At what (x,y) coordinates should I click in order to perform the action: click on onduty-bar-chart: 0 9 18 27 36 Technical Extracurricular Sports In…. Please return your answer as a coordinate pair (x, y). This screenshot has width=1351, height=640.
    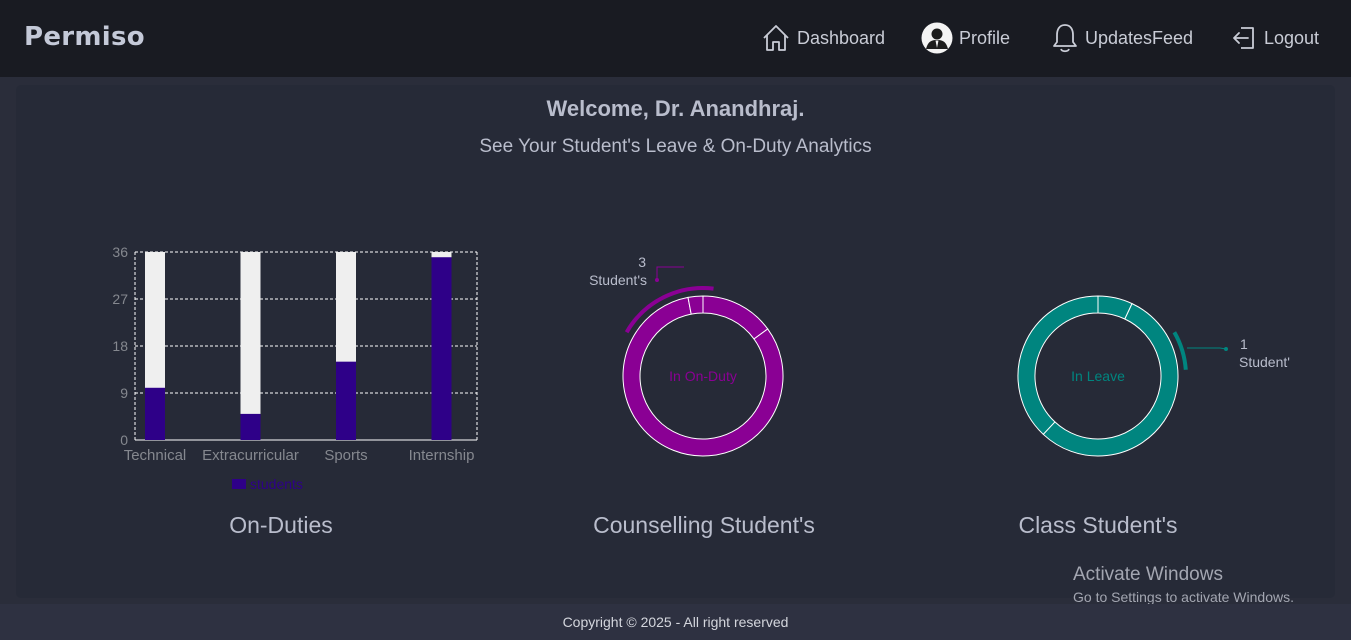
    Looking at the image, I should click on (295, 368).